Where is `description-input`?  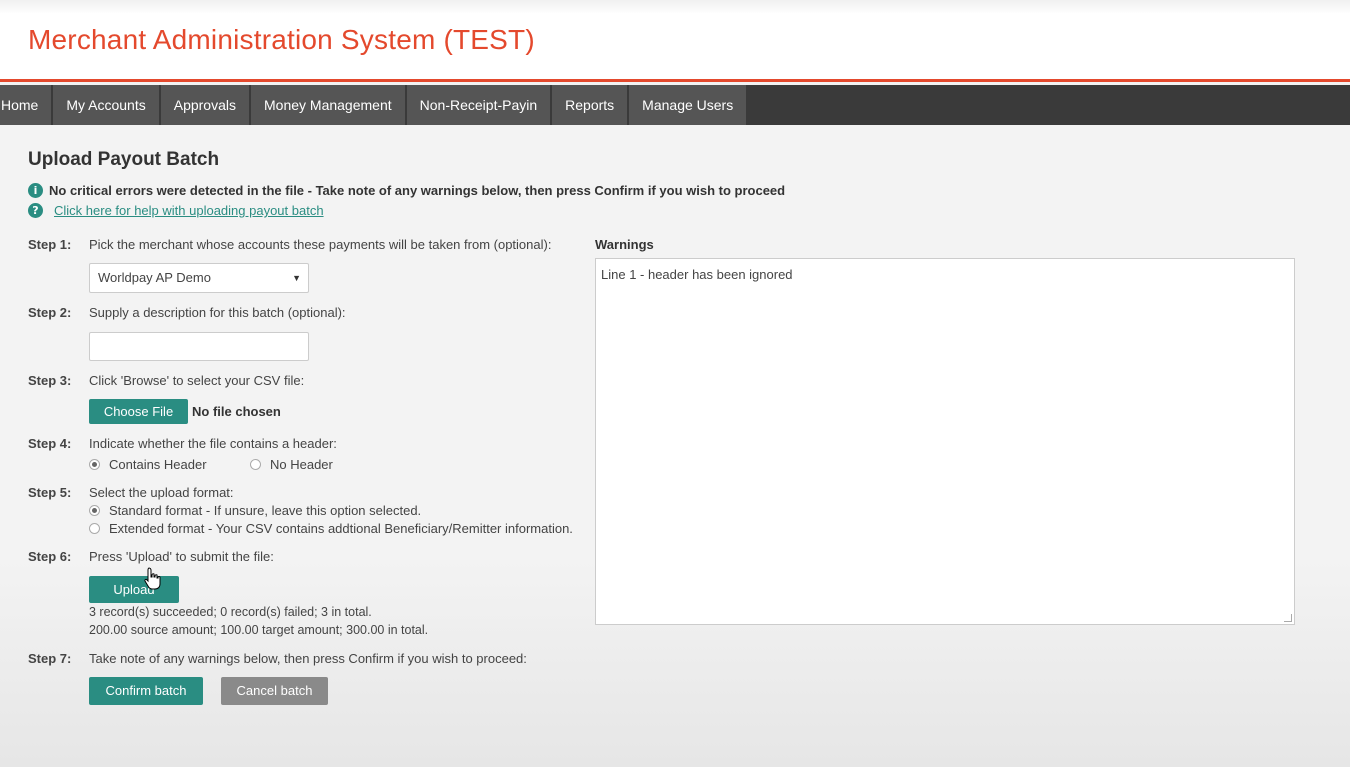
description-input is located at coordinates (199, 346).